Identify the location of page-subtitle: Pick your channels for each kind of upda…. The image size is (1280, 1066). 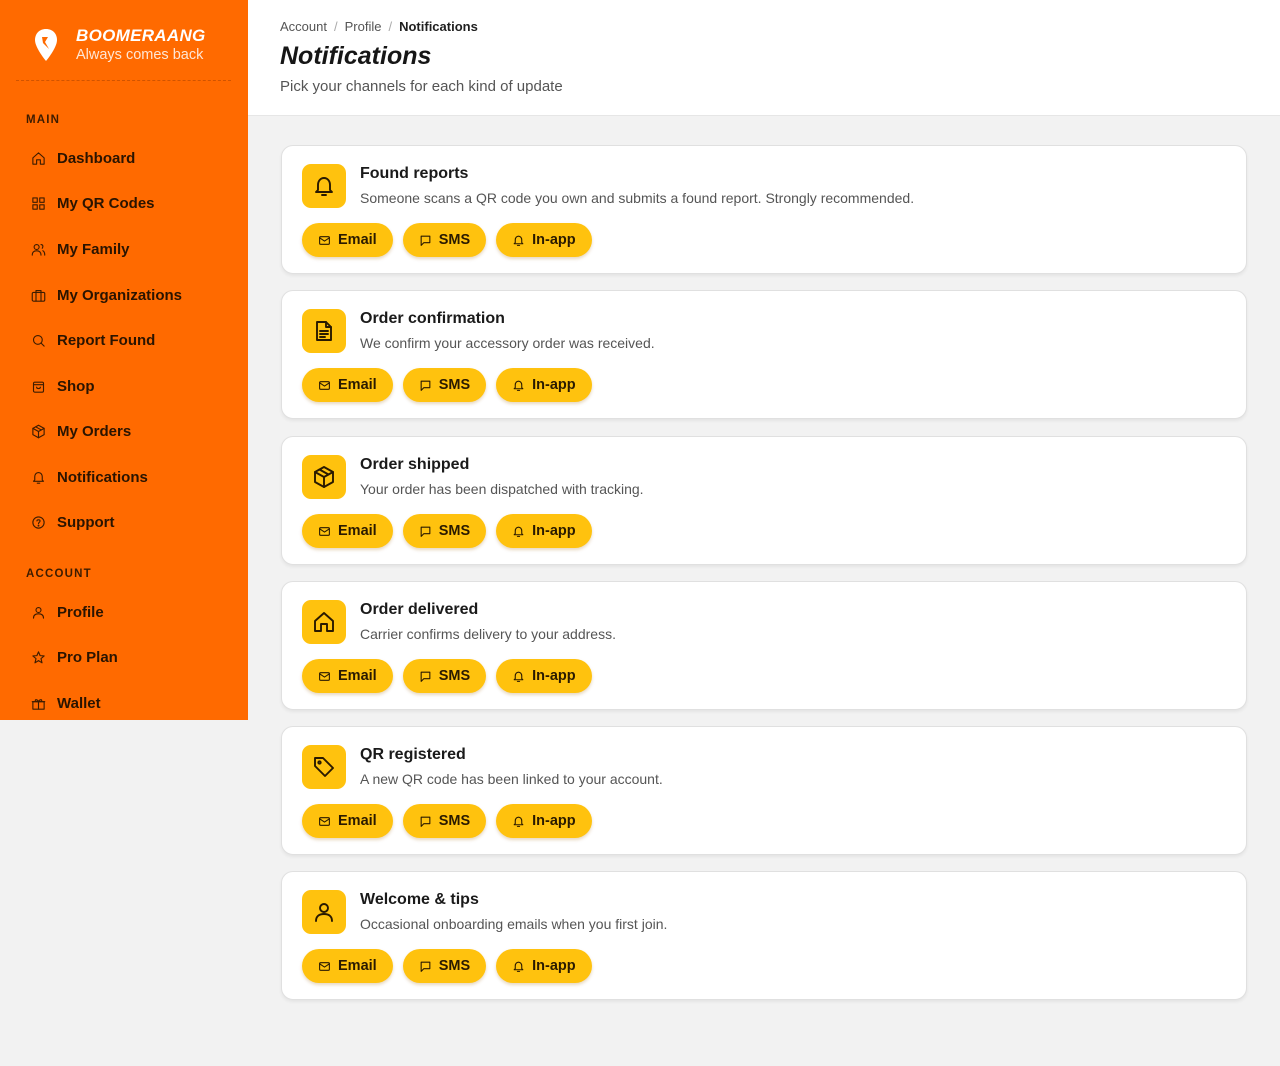
(421, 86).